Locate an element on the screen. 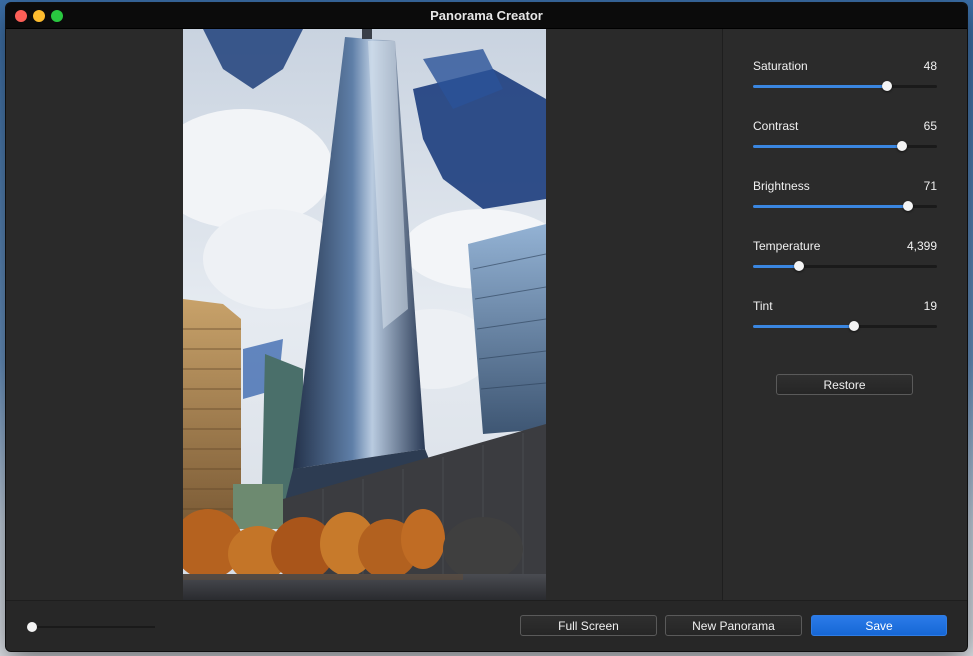  brightness-slider-knob is located at coordinates (907, 206).